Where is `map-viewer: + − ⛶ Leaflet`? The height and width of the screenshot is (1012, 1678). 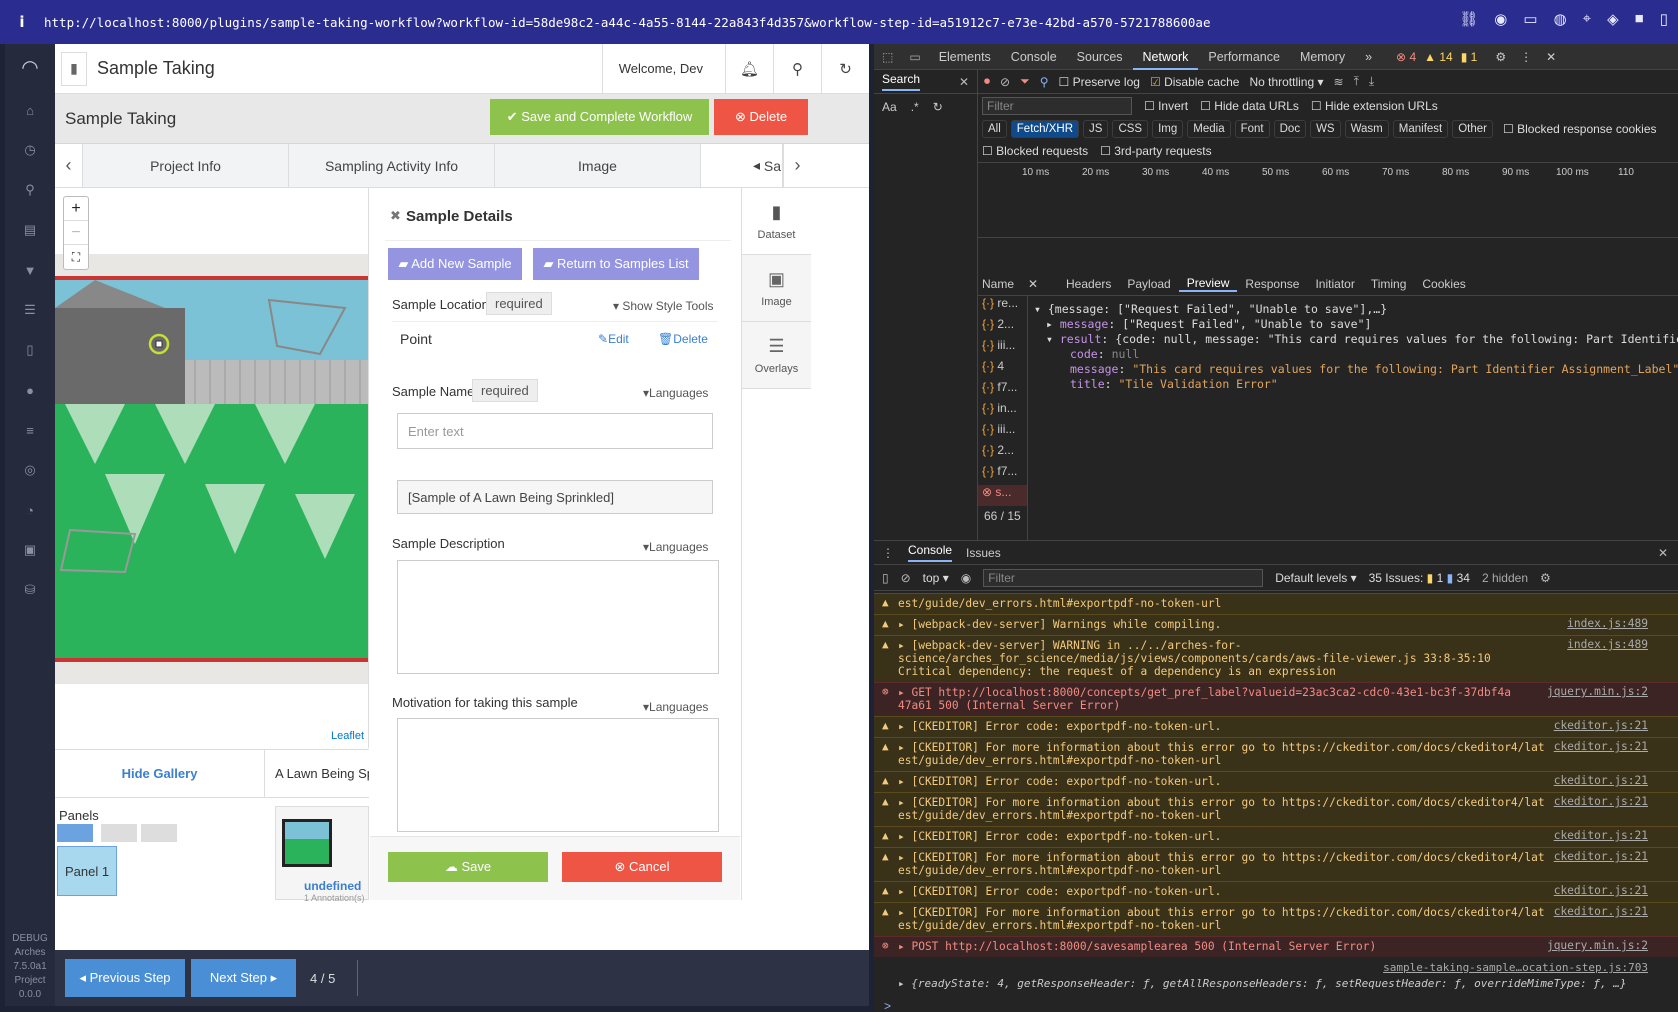 map-viewer: + − ⛶ Leaflet is located at coordinates (212, 468).